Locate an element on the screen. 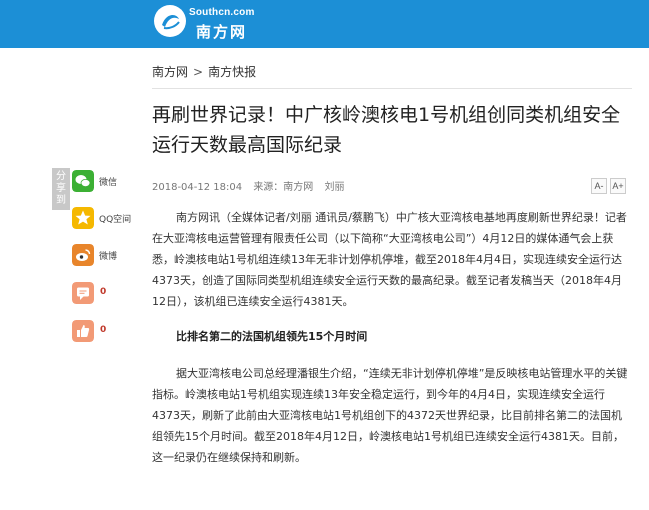 The width and height of the screenshot is (649, 510). share-wechat-label: 微信 is located at coordinates (108, 183).